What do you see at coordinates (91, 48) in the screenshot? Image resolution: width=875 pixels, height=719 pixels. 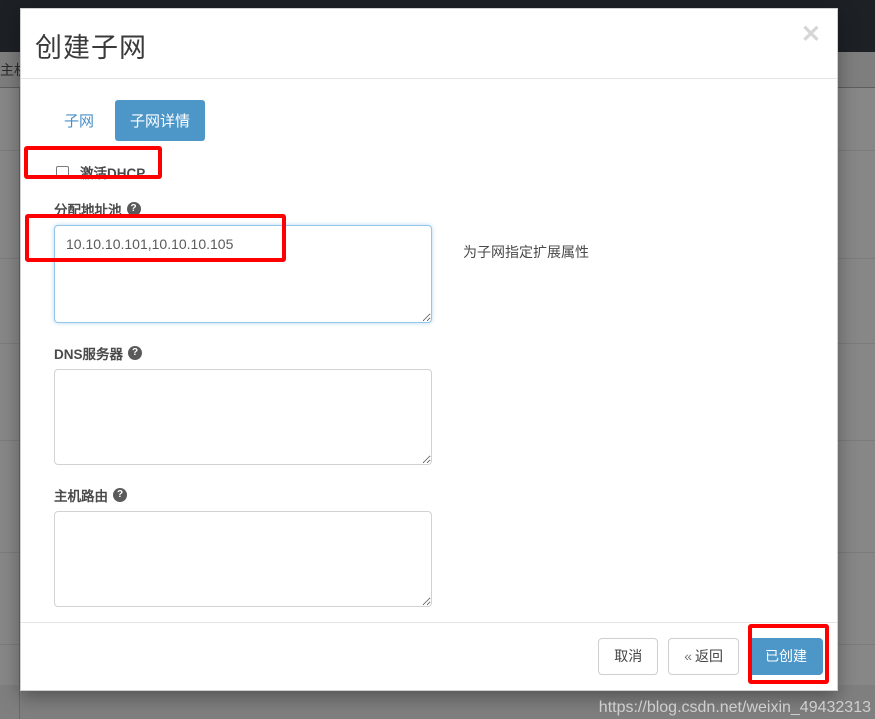 I see `page-title: 创建子网` at bounding box center [91, 48].